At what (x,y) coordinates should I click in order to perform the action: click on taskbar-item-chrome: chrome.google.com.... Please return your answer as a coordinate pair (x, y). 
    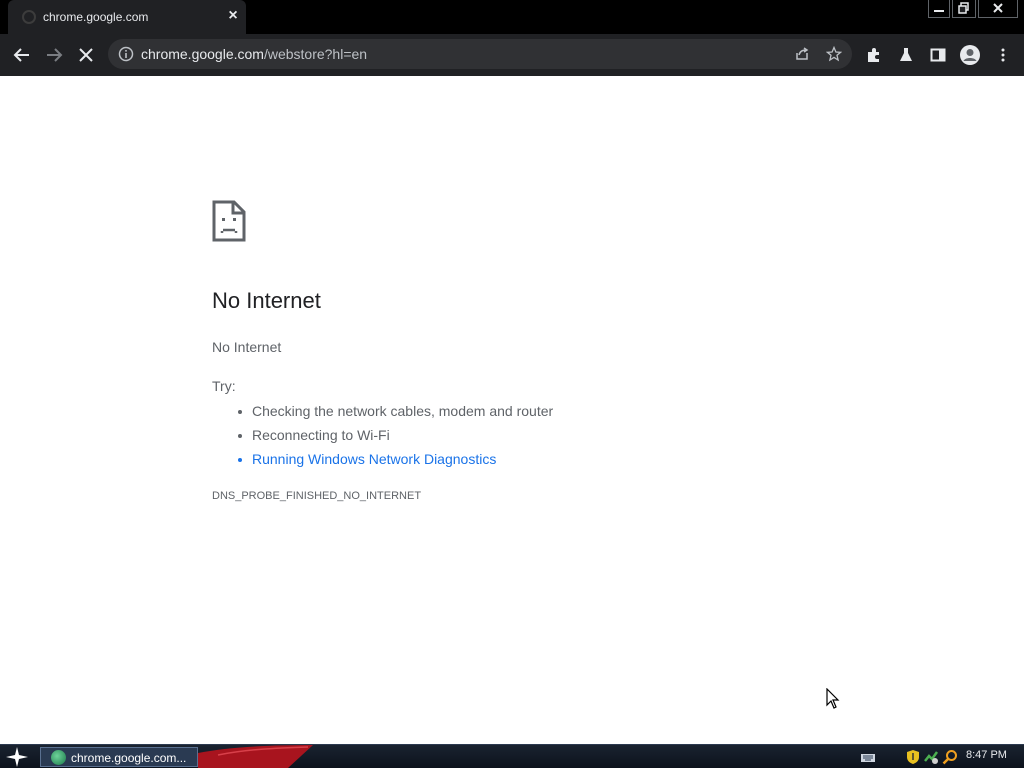
    Looking at the image, I should click on (119, 757).